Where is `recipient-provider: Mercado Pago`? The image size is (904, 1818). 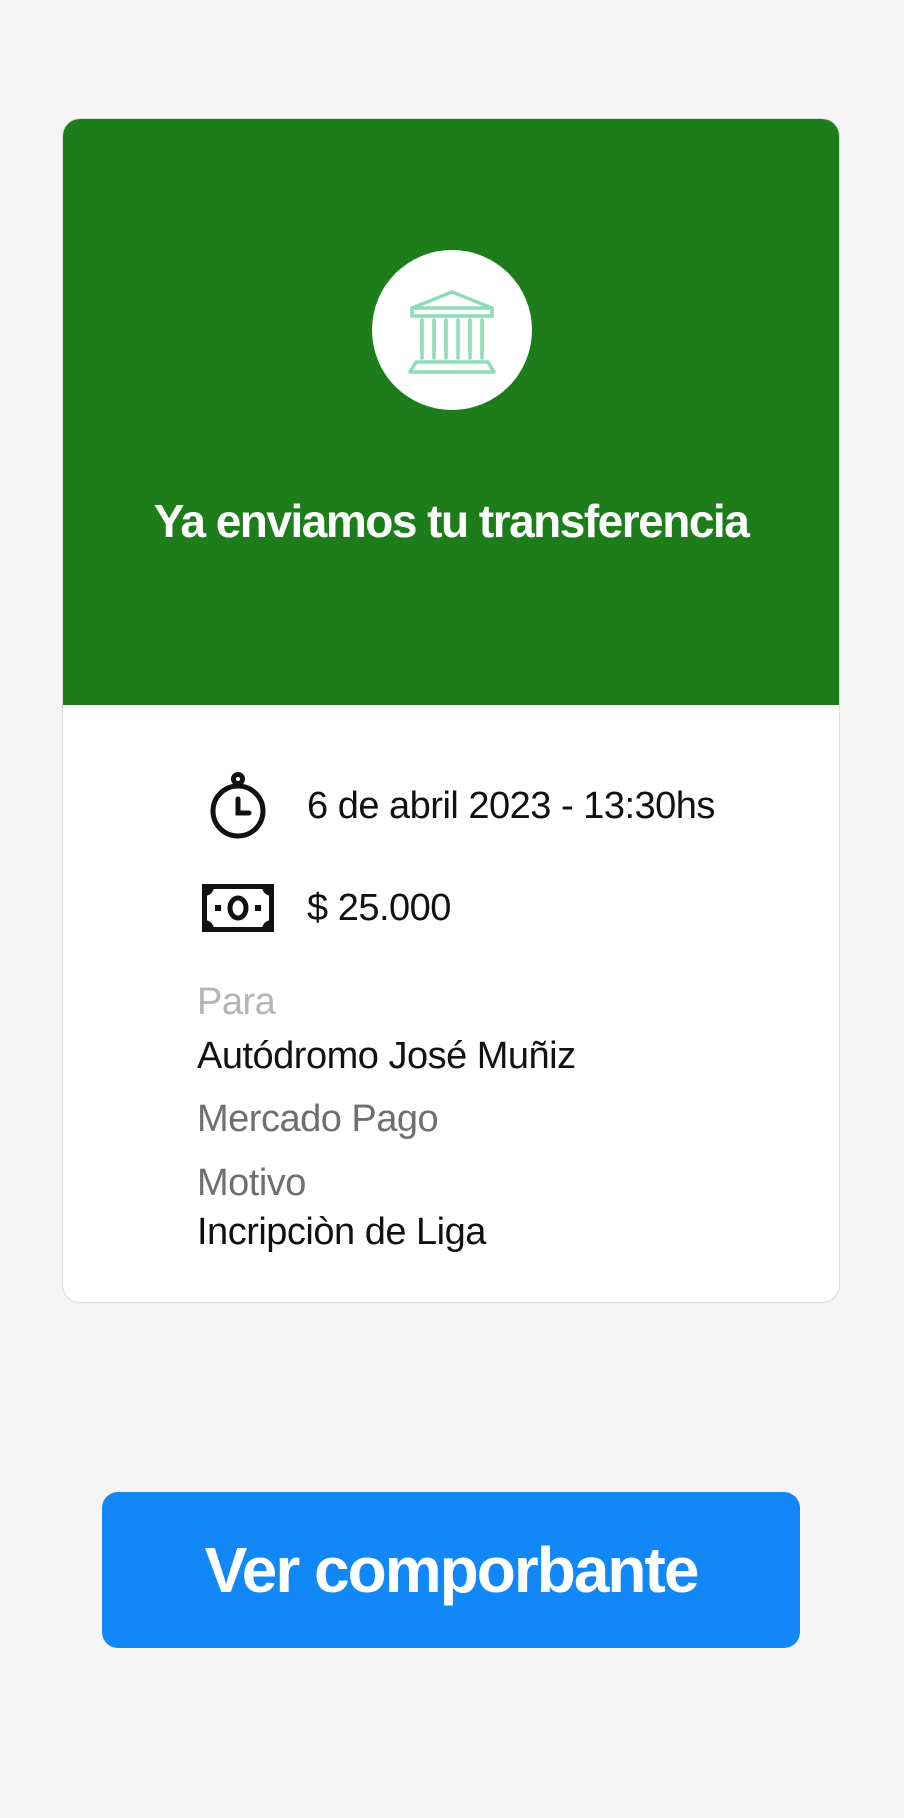
recipient-provider: Mercado Pago is located at coordinates (318, 1119).